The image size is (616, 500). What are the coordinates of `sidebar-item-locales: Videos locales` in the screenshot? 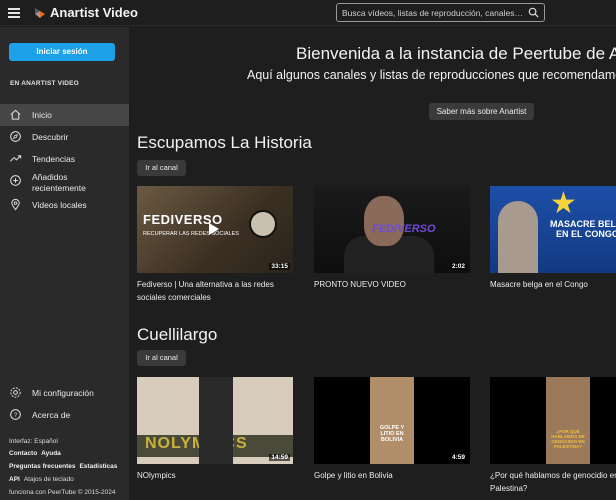 It's located at (64, 205).